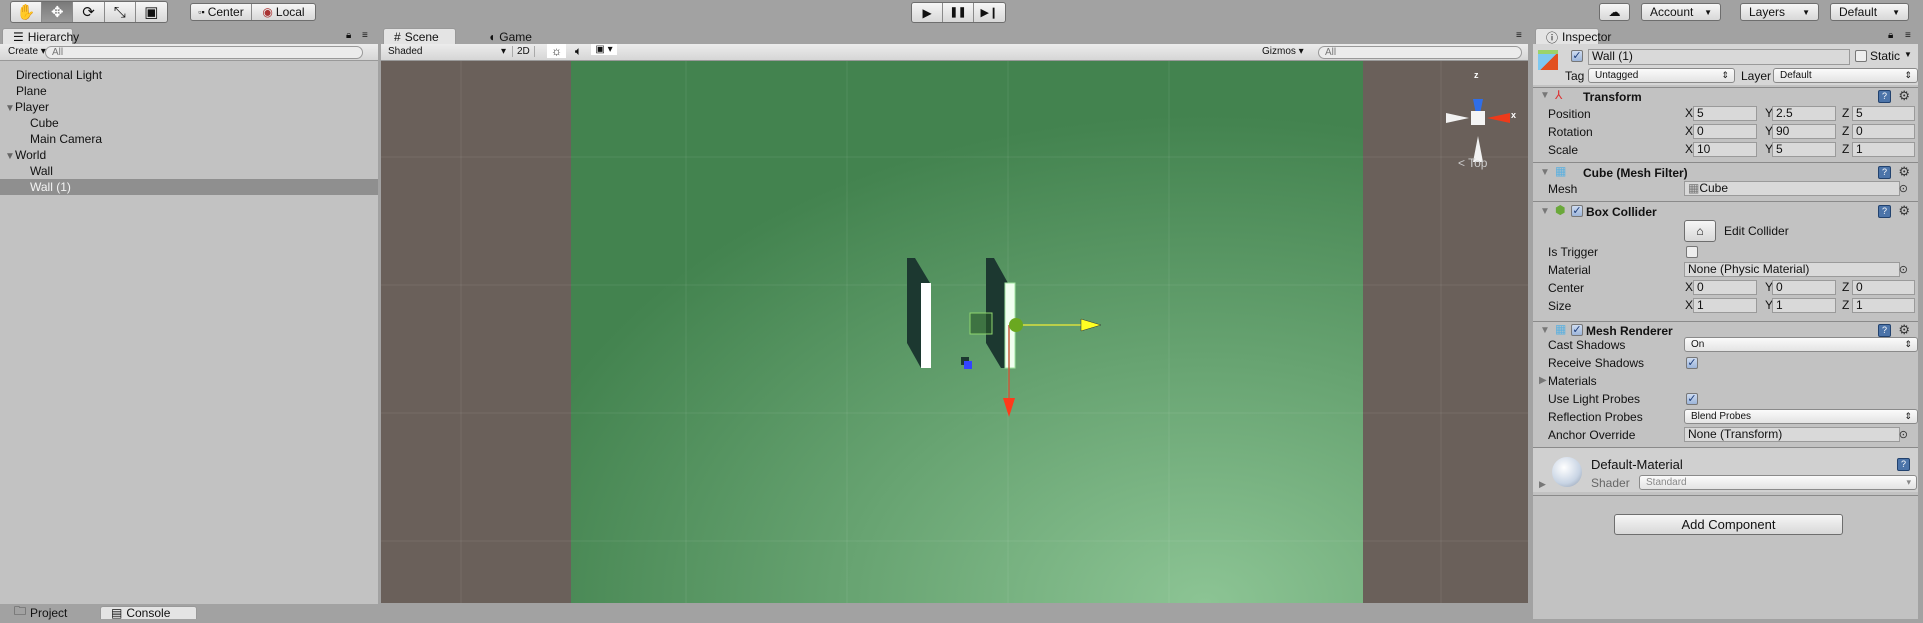 Image resolution: width=1923 pixels, height=623 pixels. Describe the element at coordinates (1804, 149) in the screenshot. I see `scale-y-field: 5` at that location.